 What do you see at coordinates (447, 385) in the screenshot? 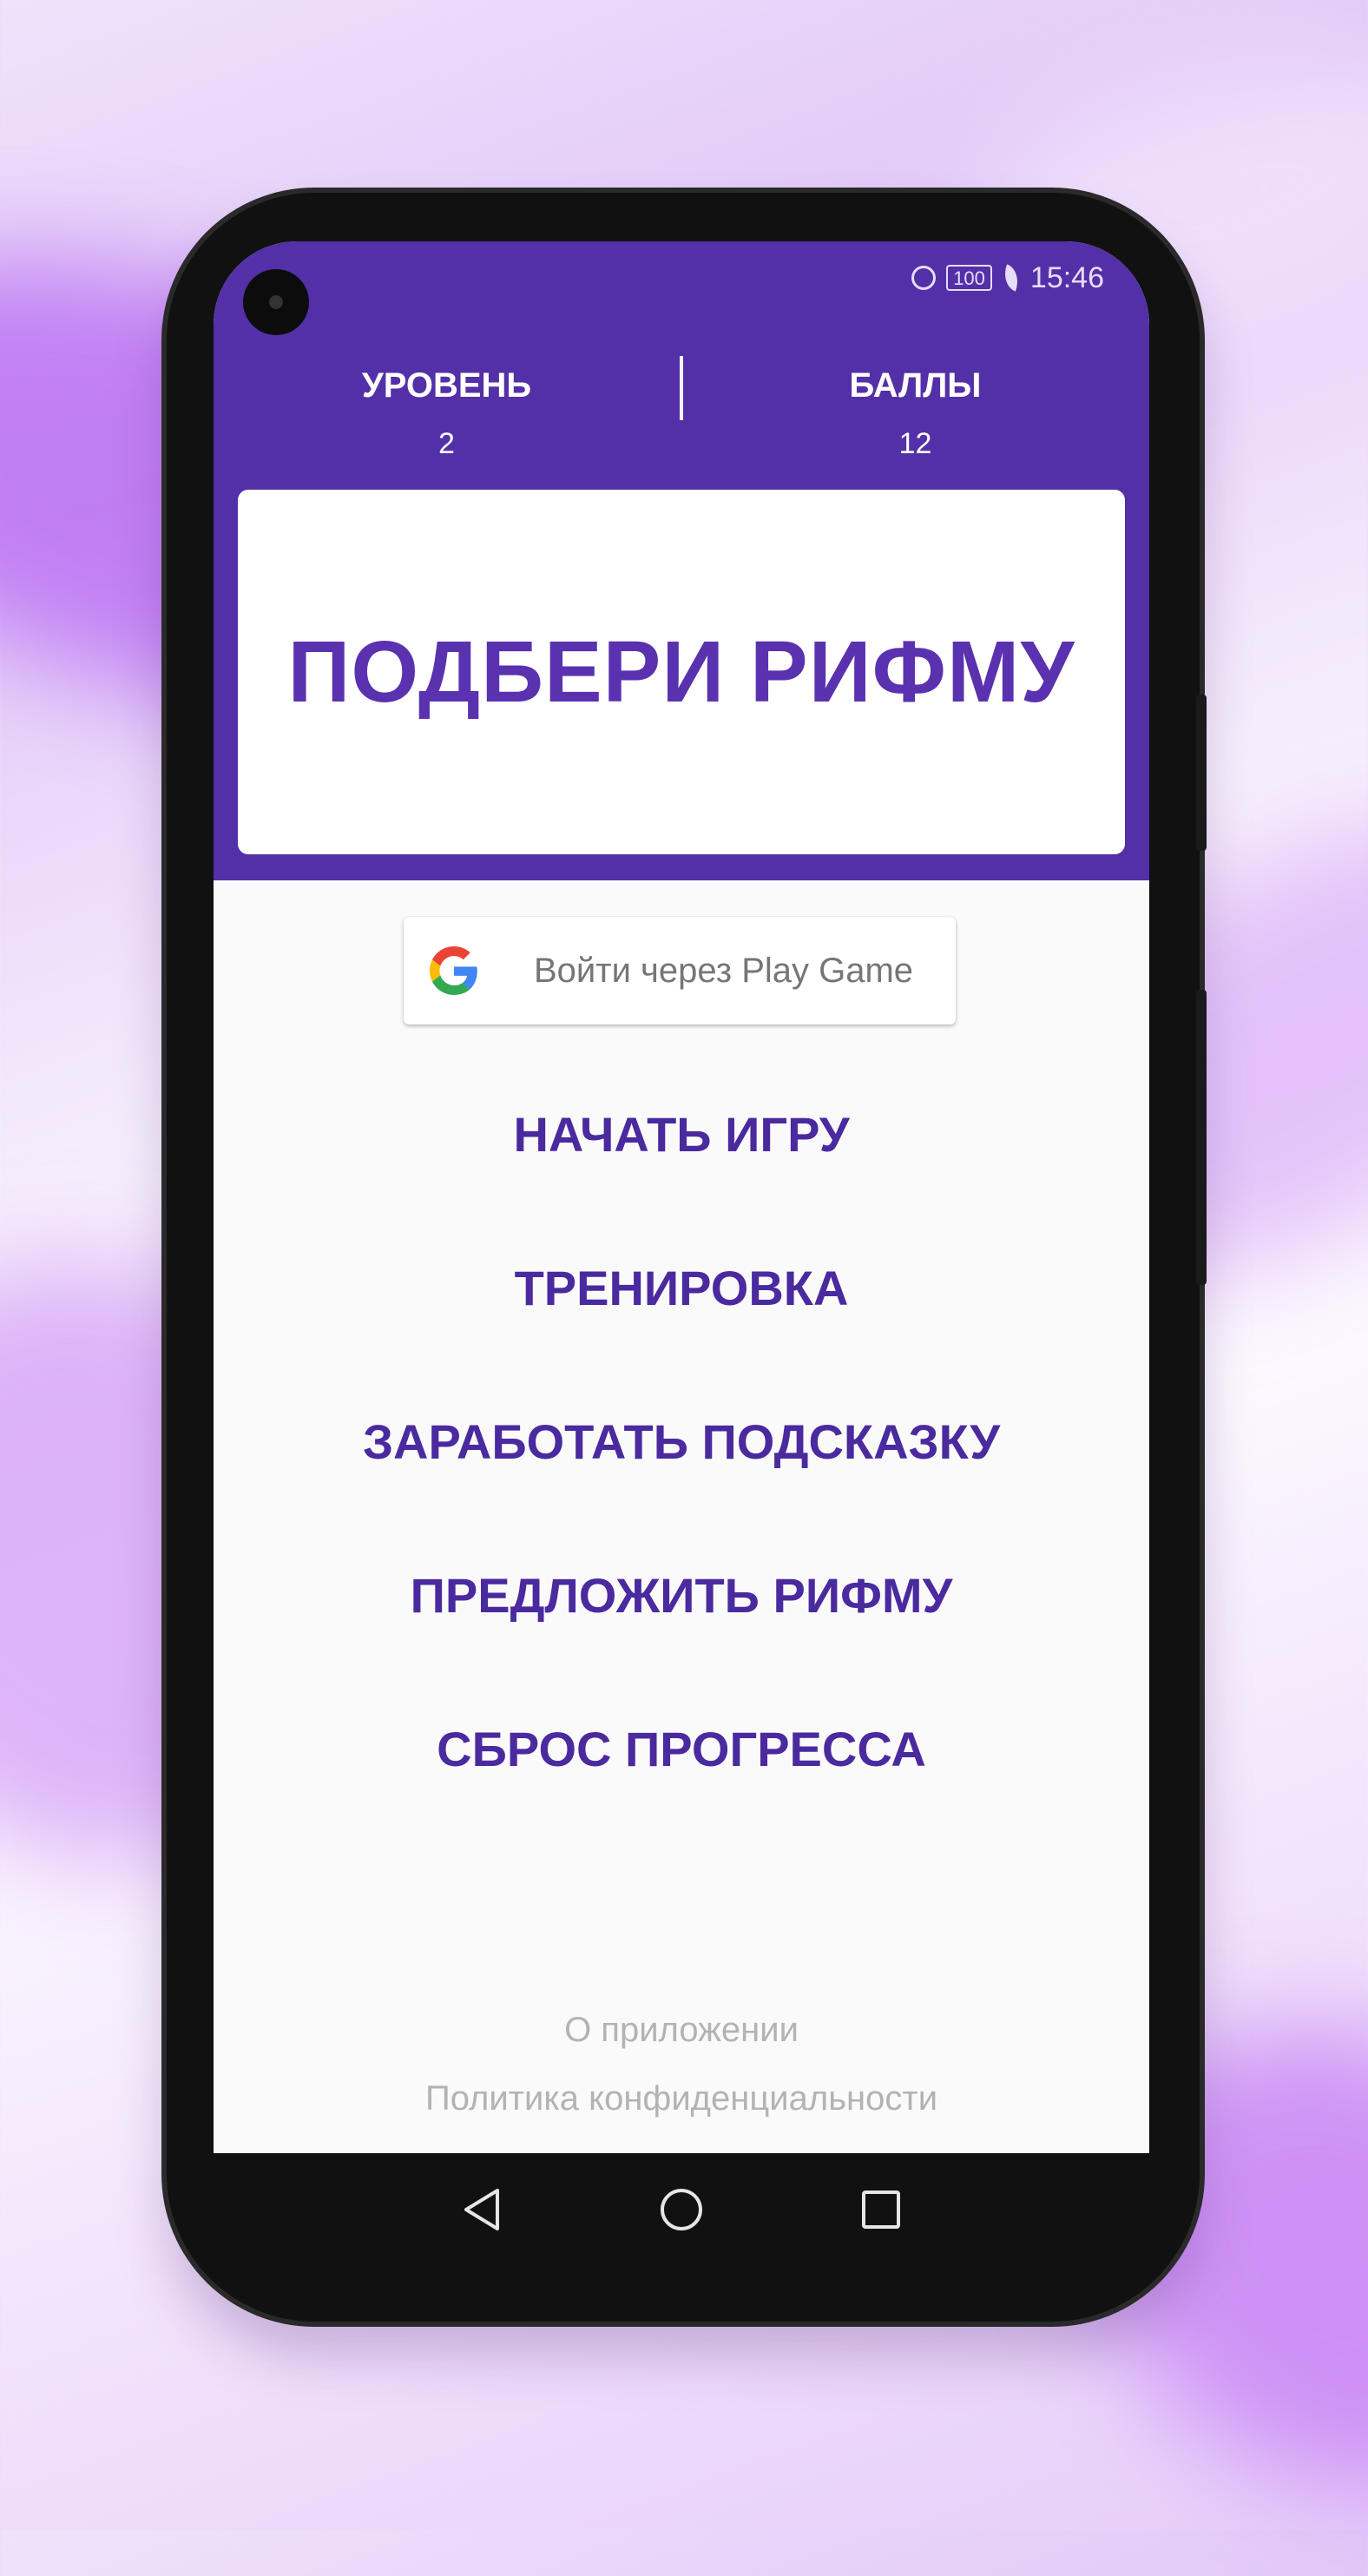
I see `level-label: УРОВЕНЬ` at bounding box center [447, 385].